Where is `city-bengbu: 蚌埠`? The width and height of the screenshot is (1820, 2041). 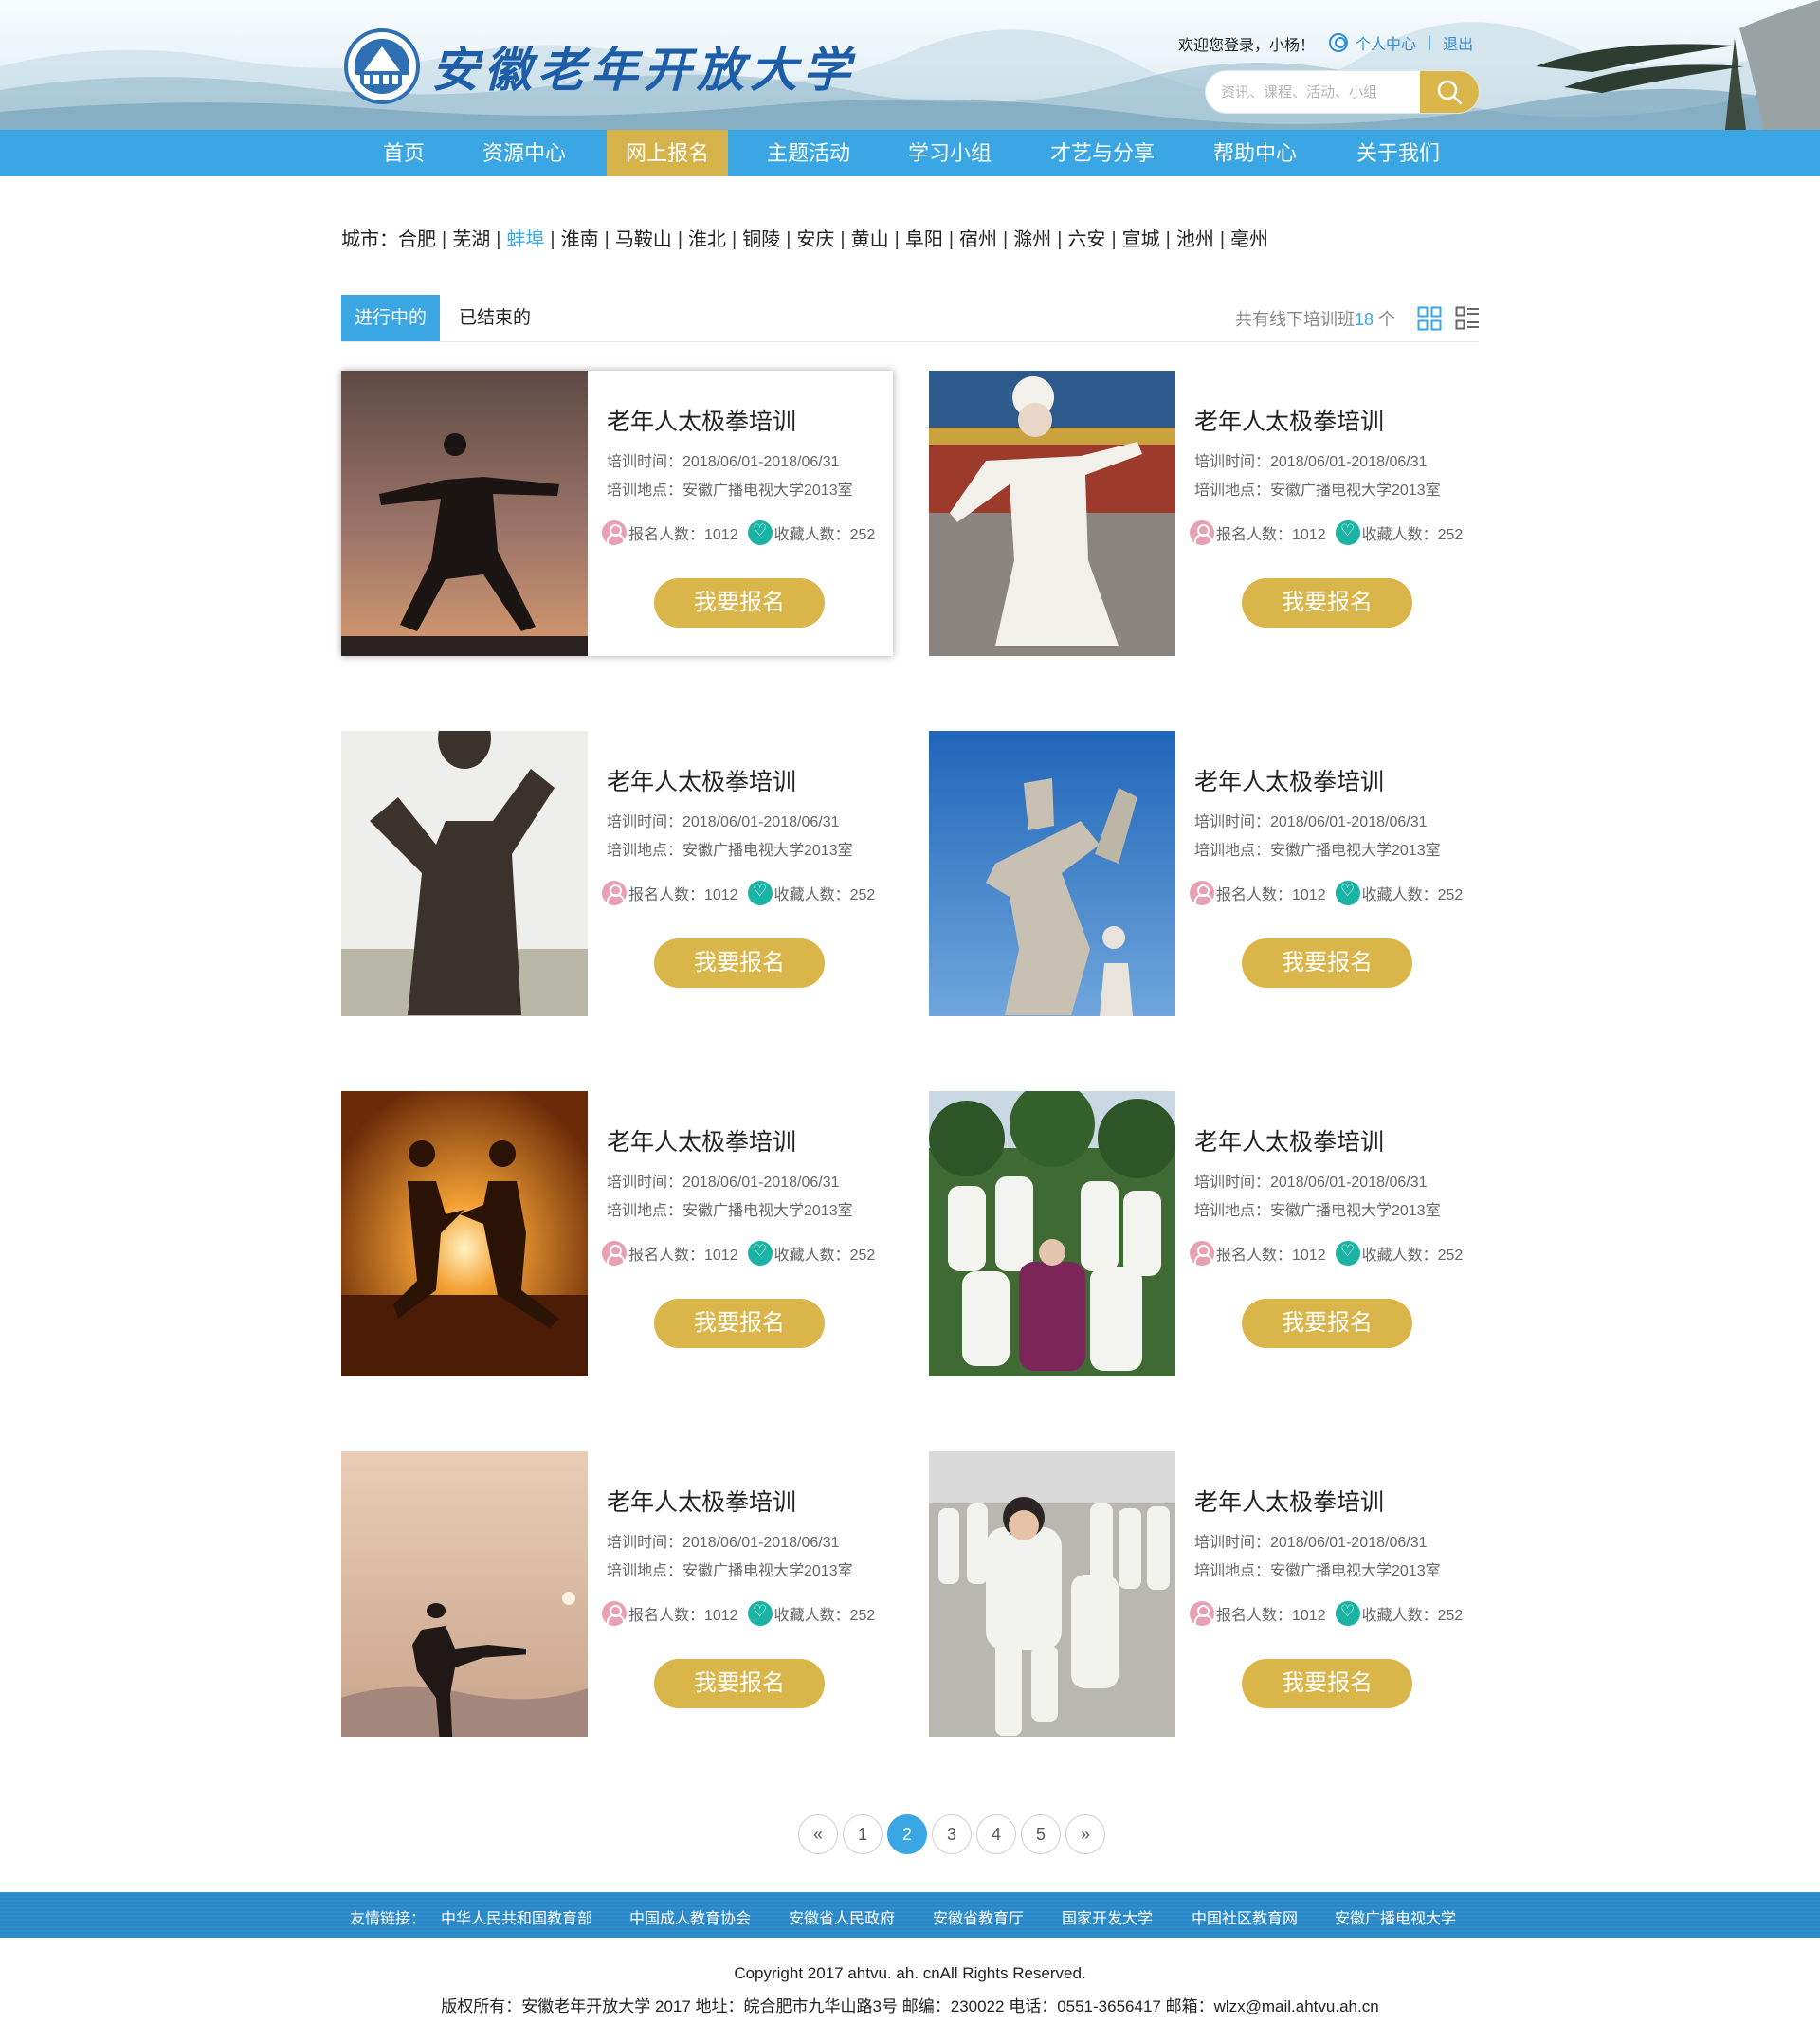
city-bengbu: 蚌埠 is located at coordinates (525, 239).